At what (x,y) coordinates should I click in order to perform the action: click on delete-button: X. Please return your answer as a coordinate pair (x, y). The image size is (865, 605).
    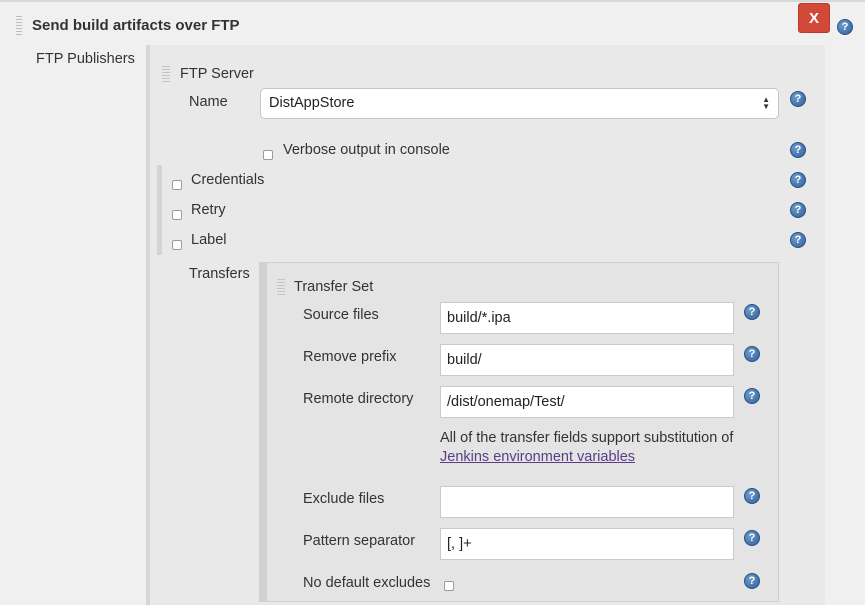
    Looking at the image, I should click on (814, 18).